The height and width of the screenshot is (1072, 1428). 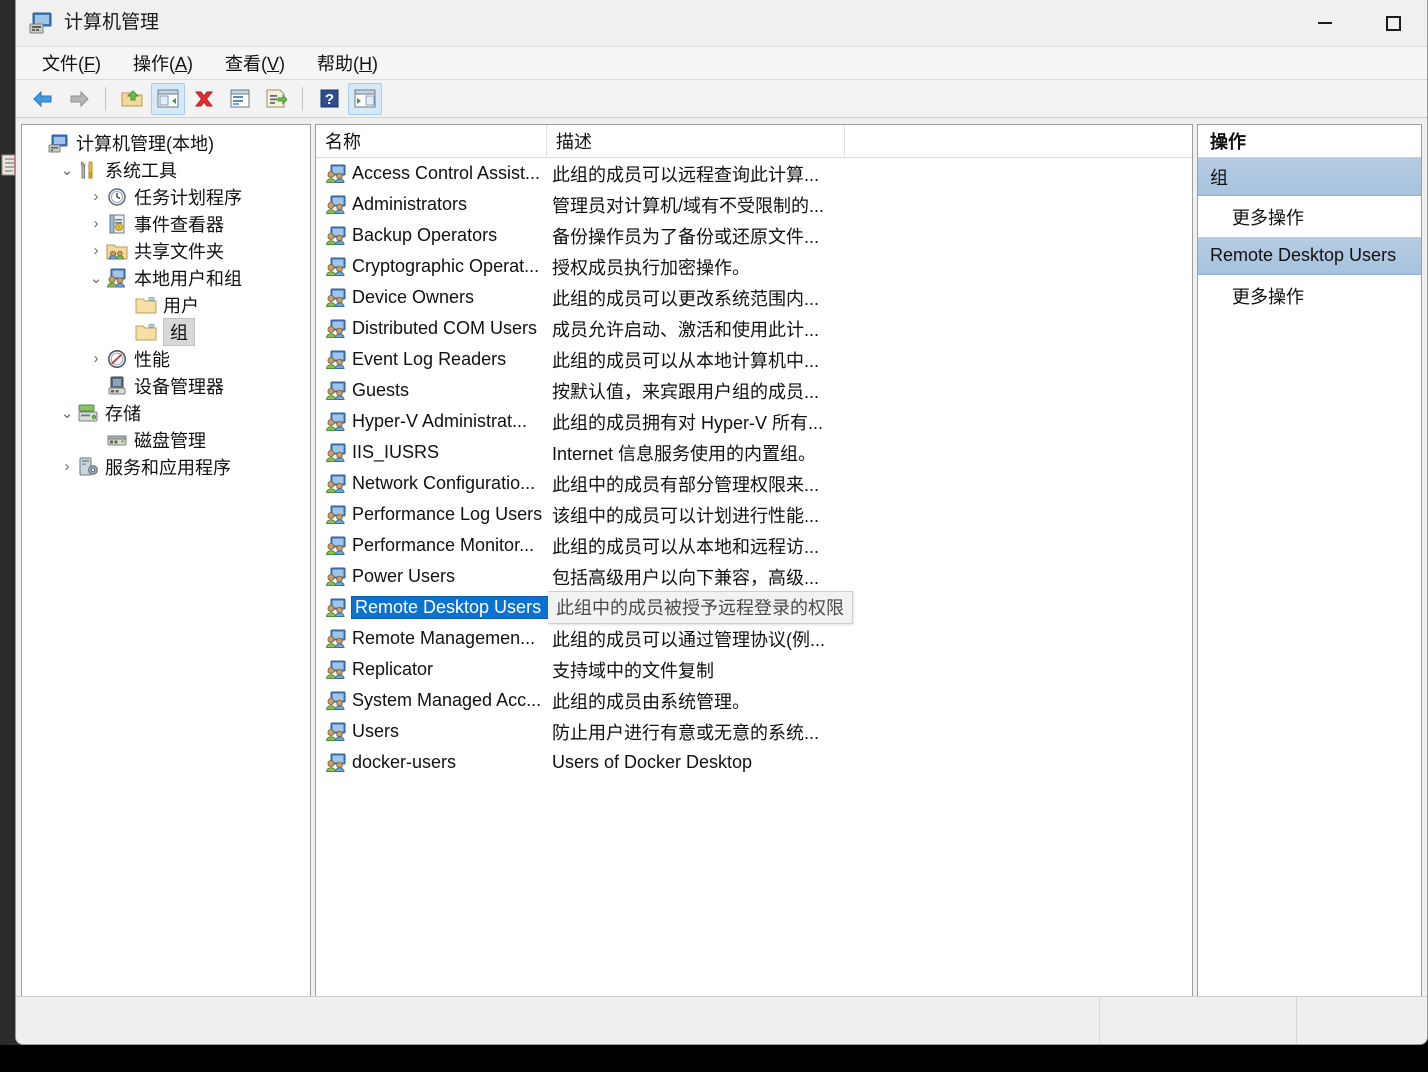 What do you see at coordinates (396, 452) in the screenshot?
I see `group-name-cell: IIS_IUSRS` at bounding box center [396, 452].